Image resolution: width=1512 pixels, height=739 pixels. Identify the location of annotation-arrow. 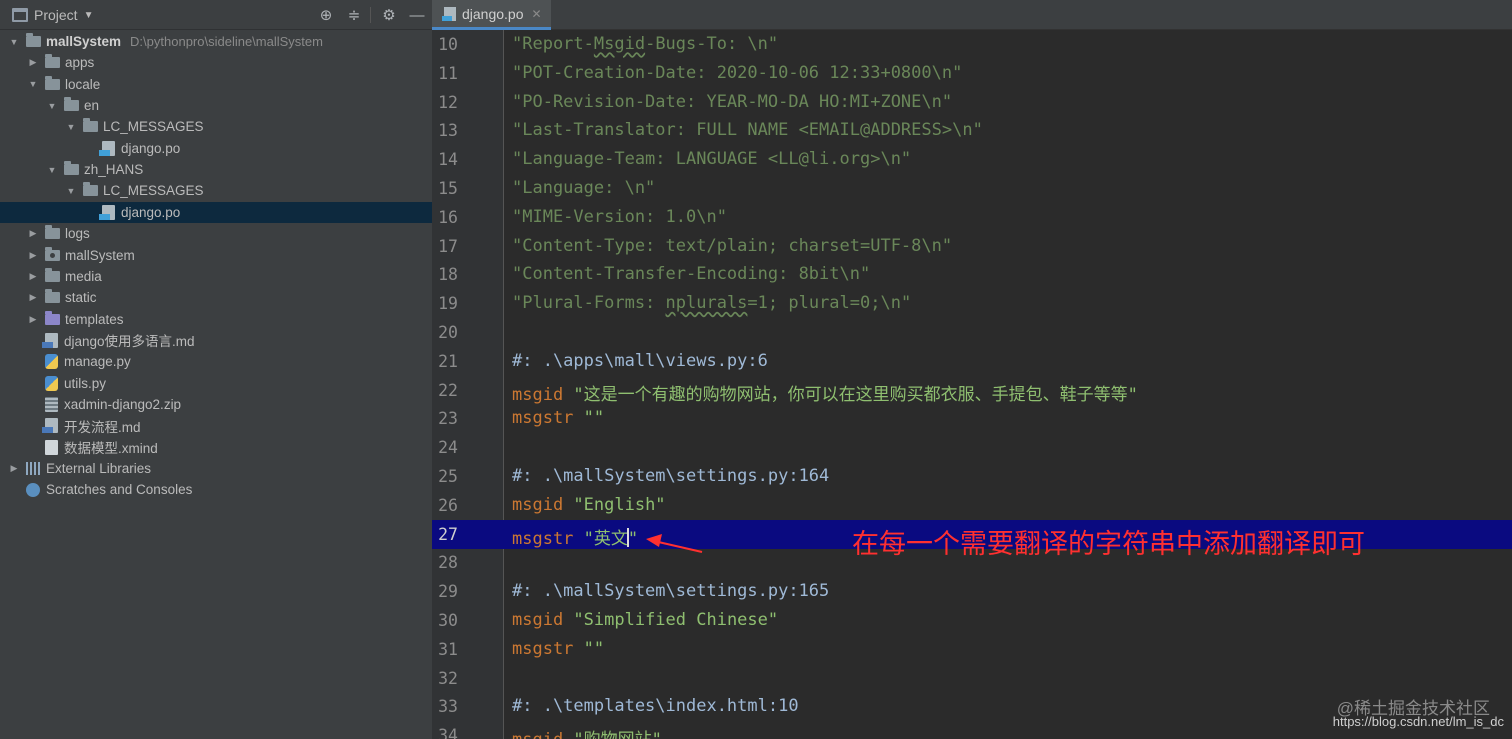
(674, 543).